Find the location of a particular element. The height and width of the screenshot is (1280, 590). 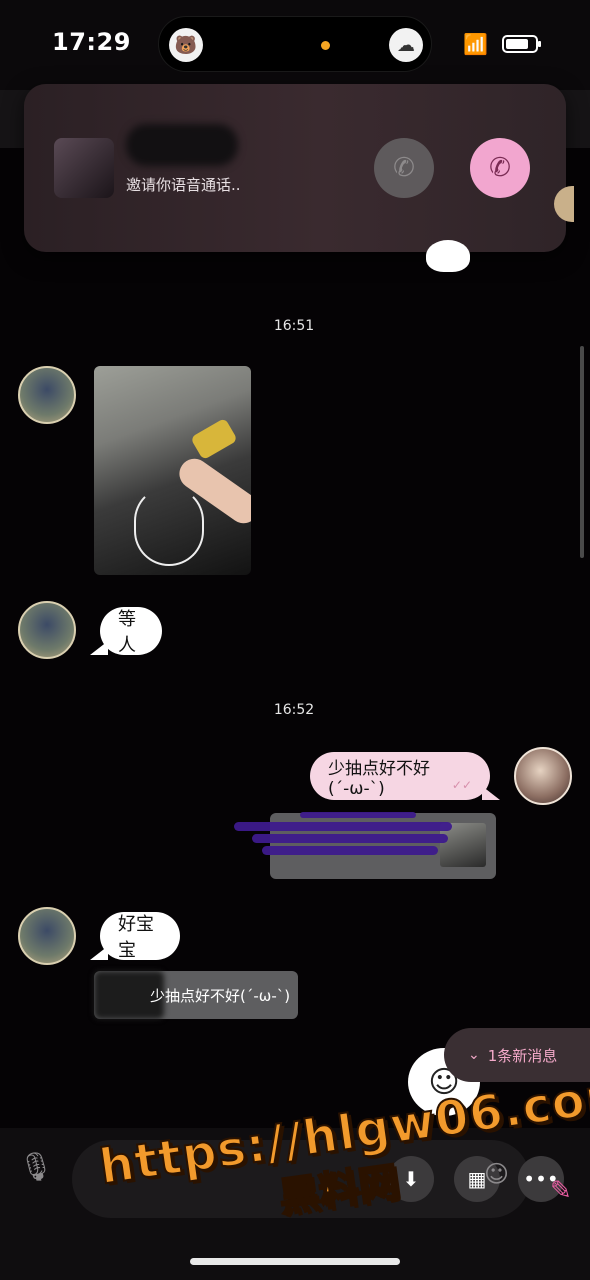

message-bubble: 等人 is located at coordinates (126, 631).